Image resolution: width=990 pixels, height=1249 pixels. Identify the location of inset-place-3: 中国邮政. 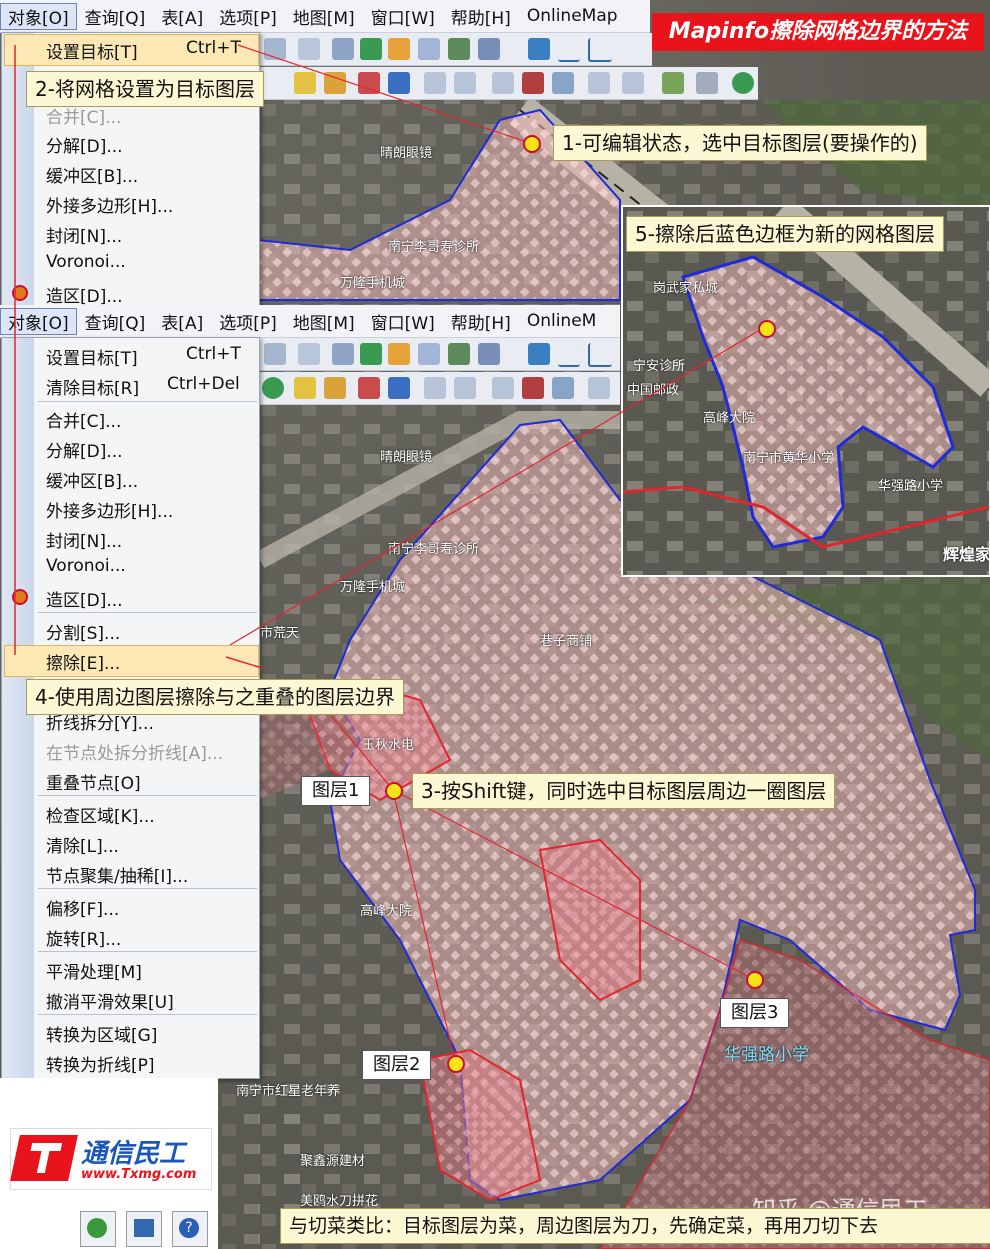
(653, 390).